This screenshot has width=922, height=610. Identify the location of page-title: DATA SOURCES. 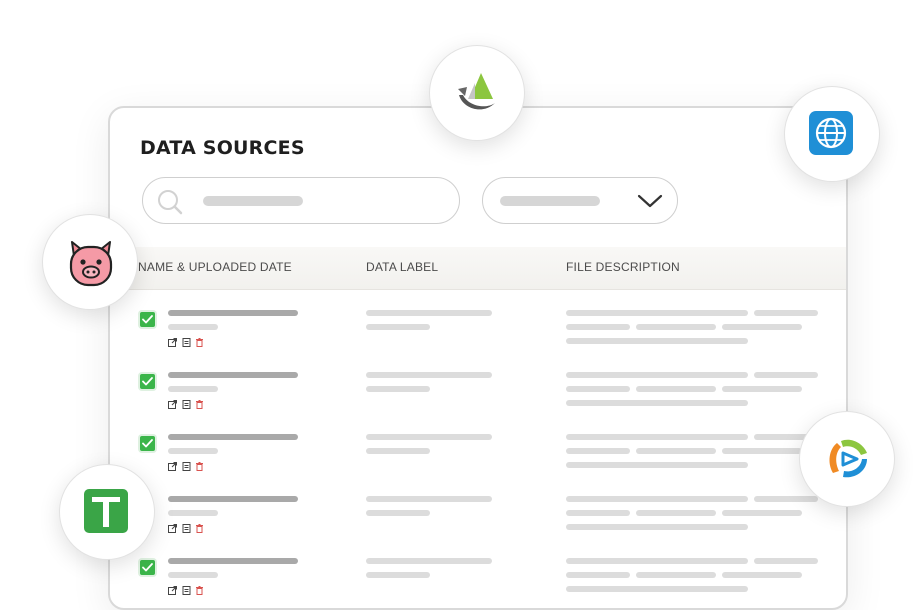
(222, 148).